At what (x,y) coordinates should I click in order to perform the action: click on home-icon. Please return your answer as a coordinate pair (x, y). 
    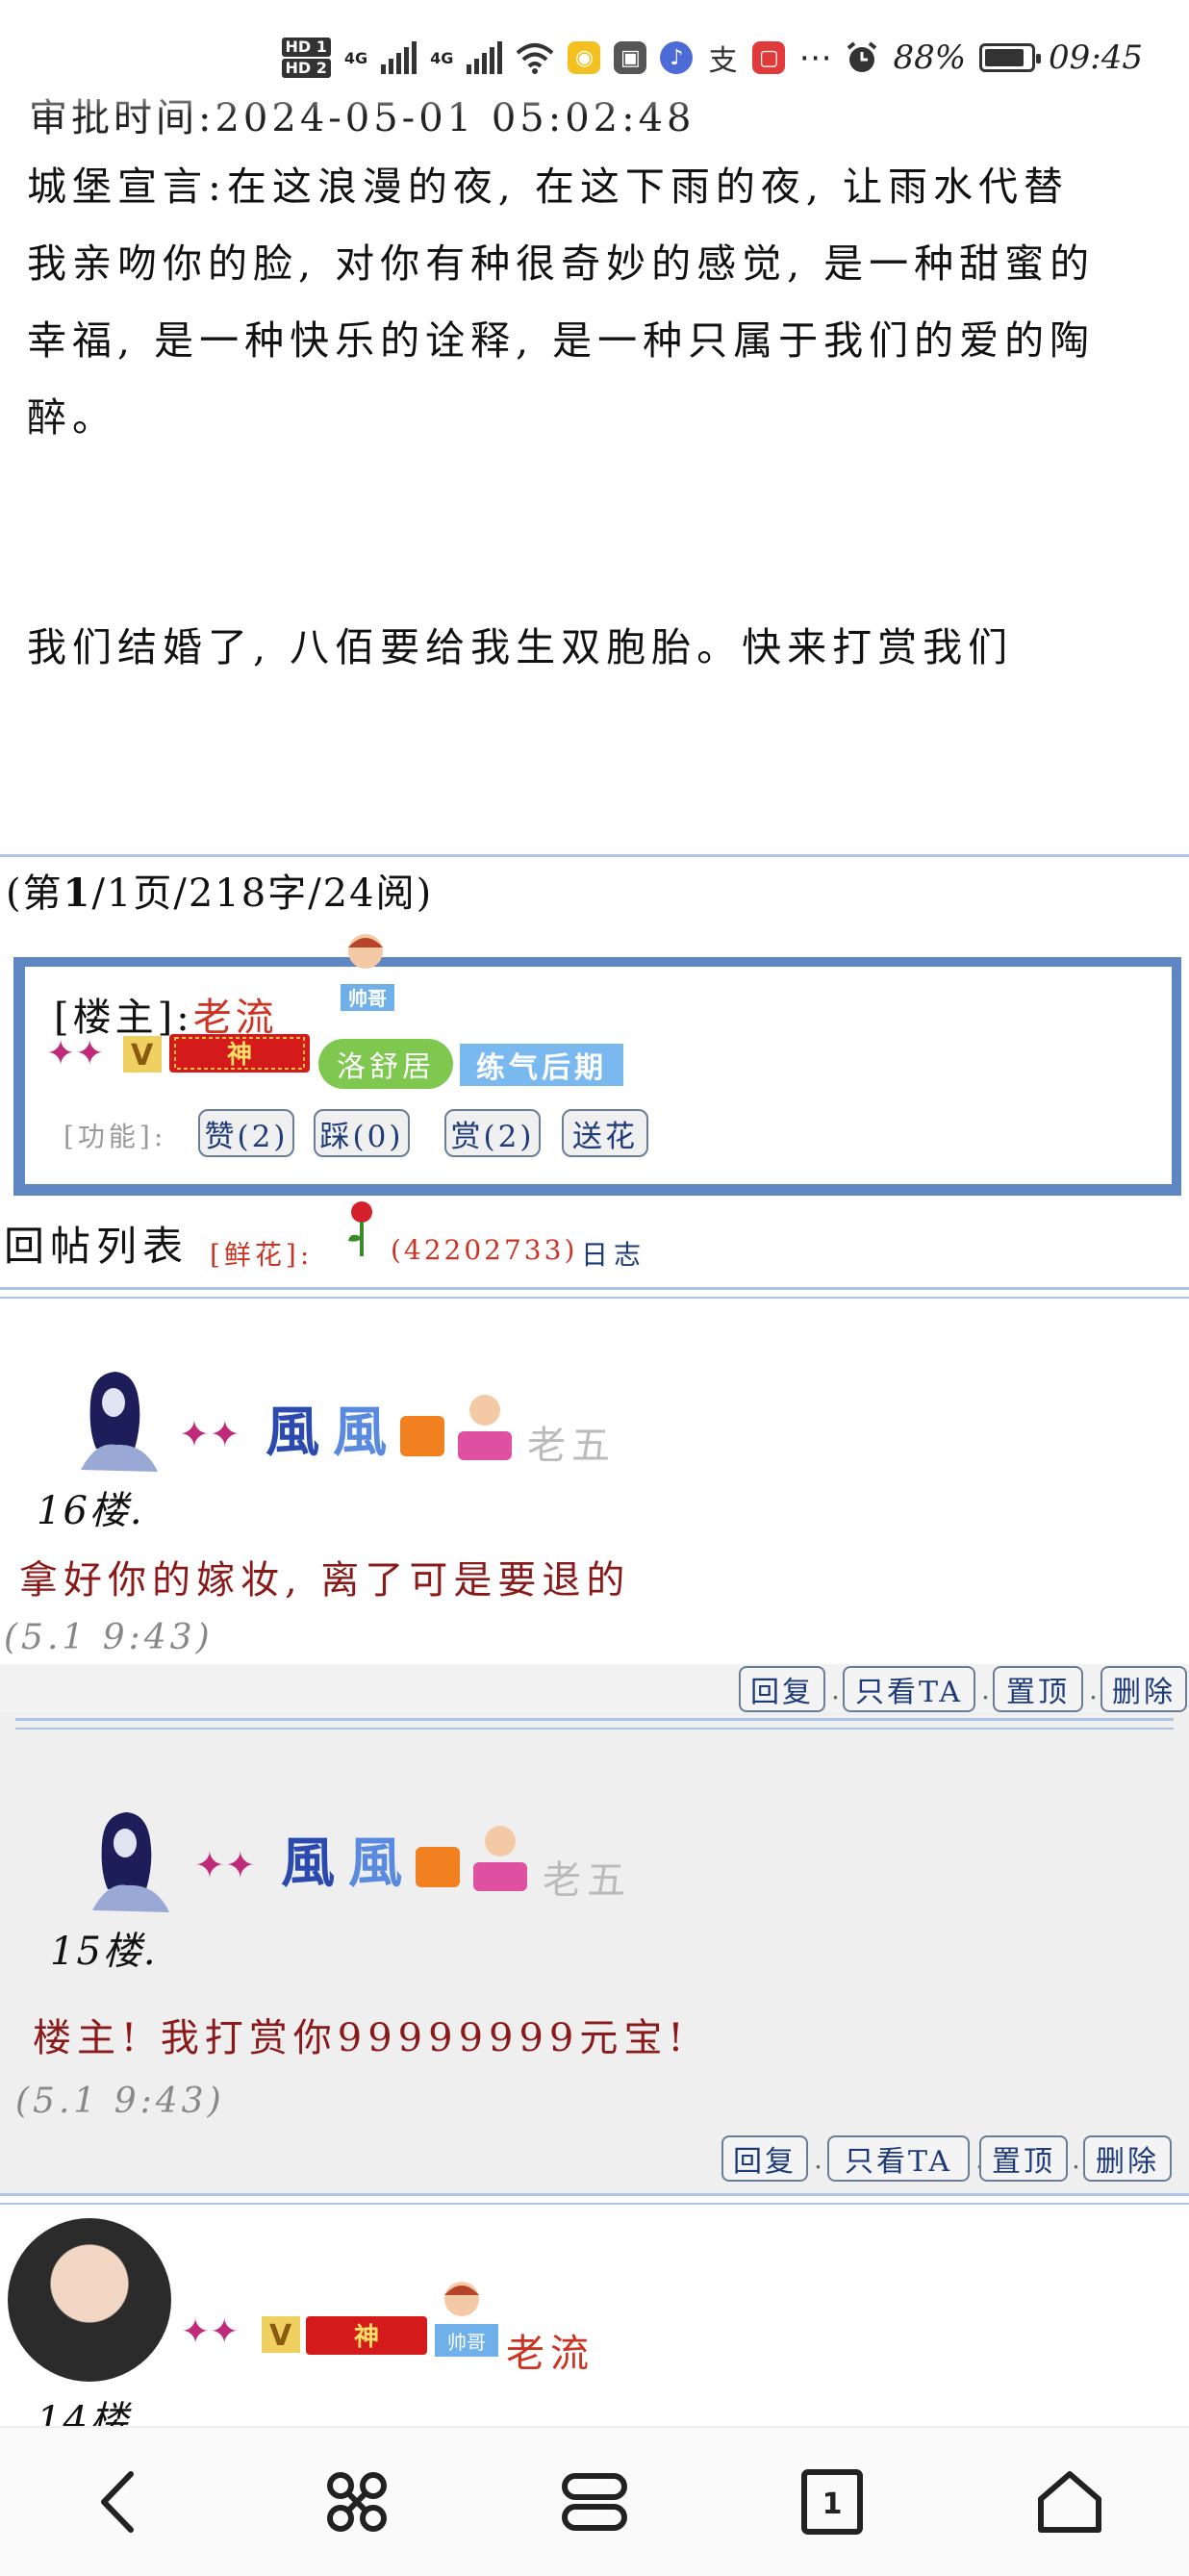
    Looking at the image, I should click on (1069, 2502).